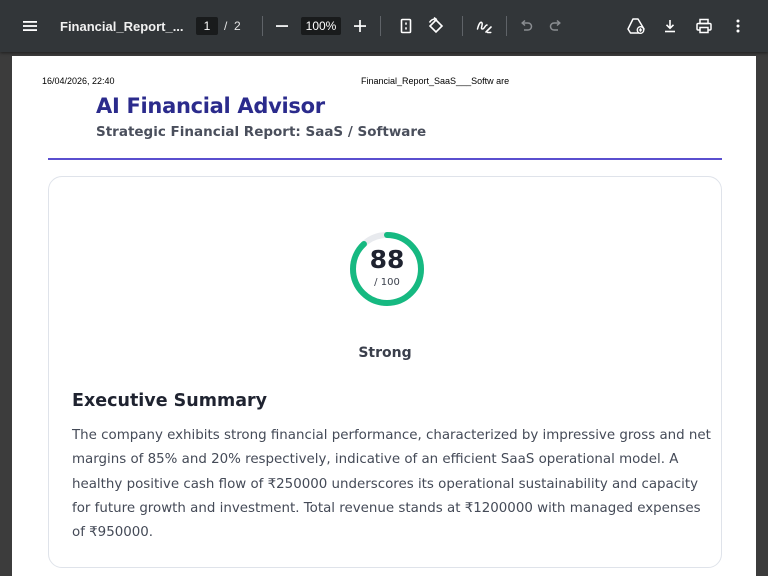 This screenshot has height=576, width=768. What do you see at coordinates (237, 26) in the screenshot?
I see `page-total: 2` at bounding box center [237, 26].